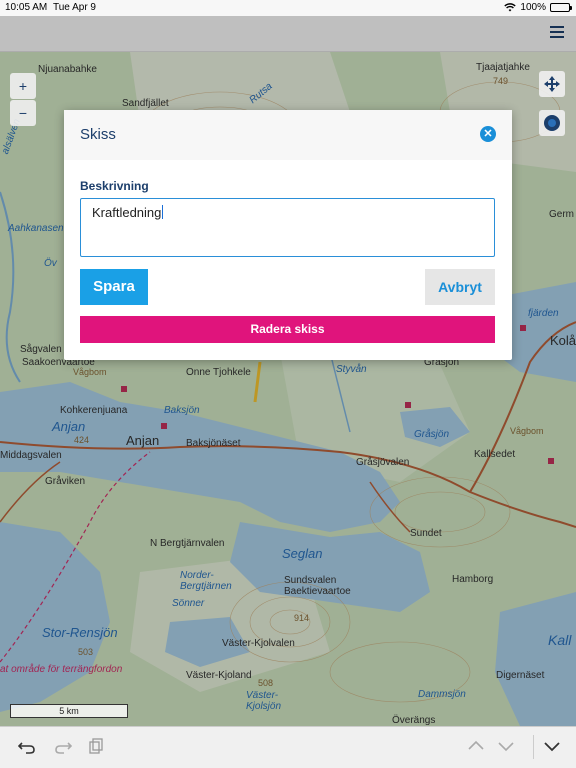 This screenshot has height=768, width=576. What do you see at coordinates (74, 7) in the screenshot?
I see `status-date: Tue Apr 9` at bounding box center [74, 7].